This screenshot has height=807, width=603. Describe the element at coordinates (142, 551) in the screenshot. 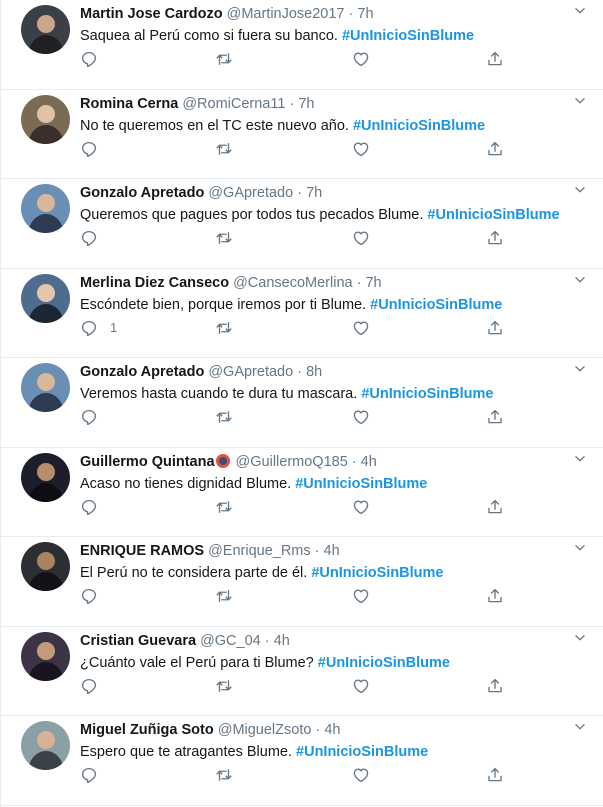

I see `display-name: ENRIQUE RAMOS` at that location.